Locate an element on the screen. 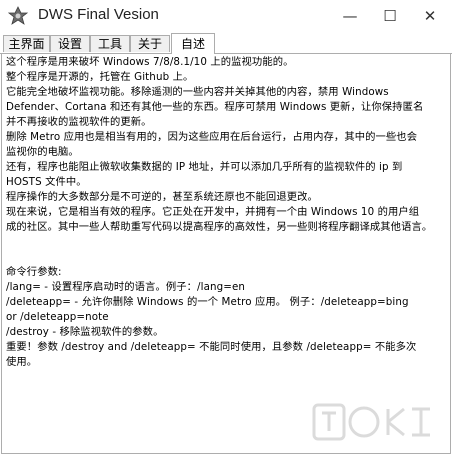  readme-line: or /deleteapp=note is located at coordinates (57, 317).